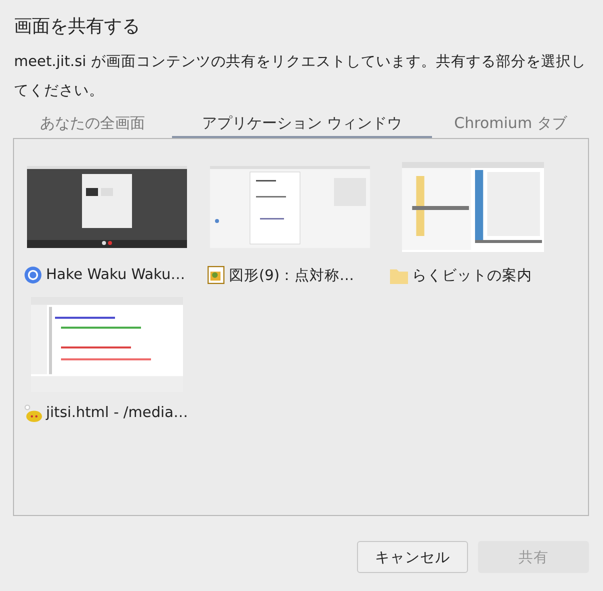 Image resolution: width=603 pixels, height=591 pixels. Describe the element at coordinates (33, 275) in the screenshot. I see `browser-icon` at that location.